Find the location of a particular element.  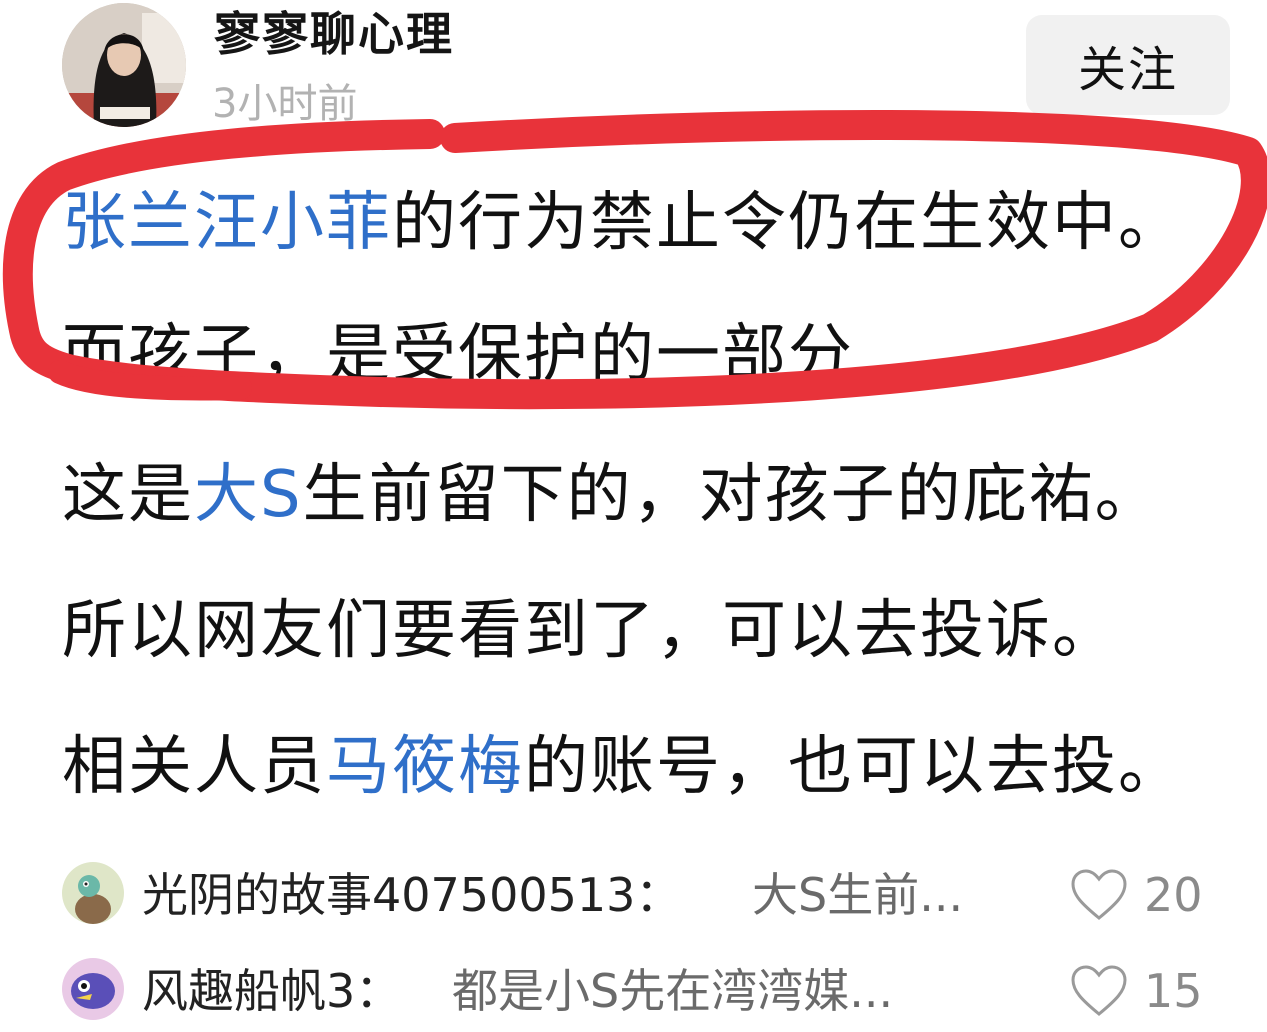

post-text: 相关人员 is located at coordinates (194, 767).